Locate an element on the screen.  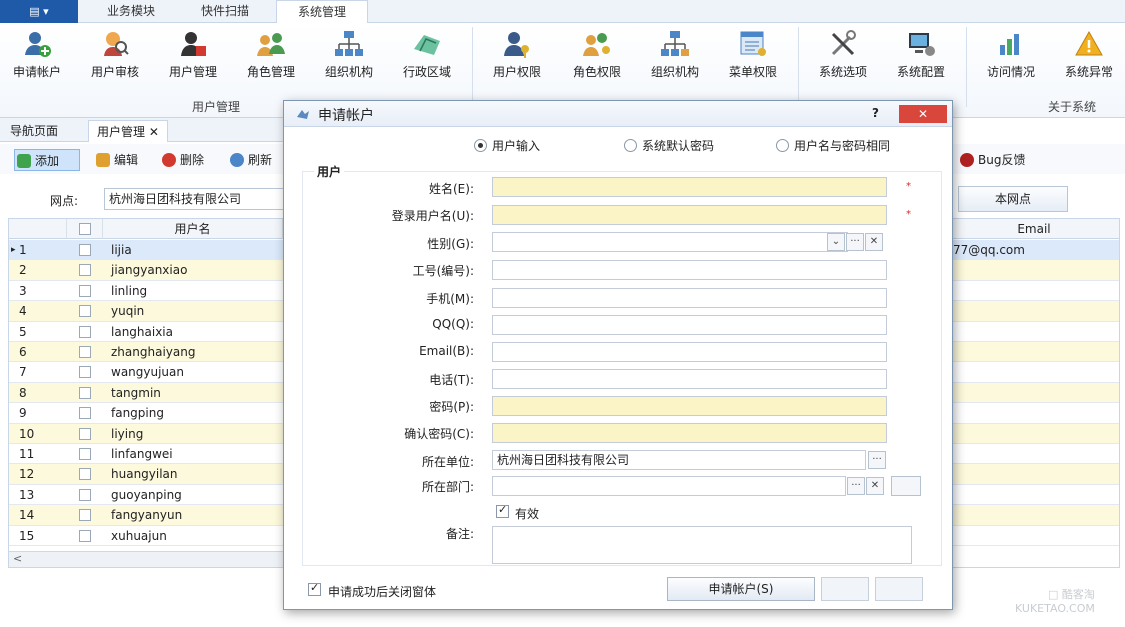
department-input is located at coordinates (669, 486).